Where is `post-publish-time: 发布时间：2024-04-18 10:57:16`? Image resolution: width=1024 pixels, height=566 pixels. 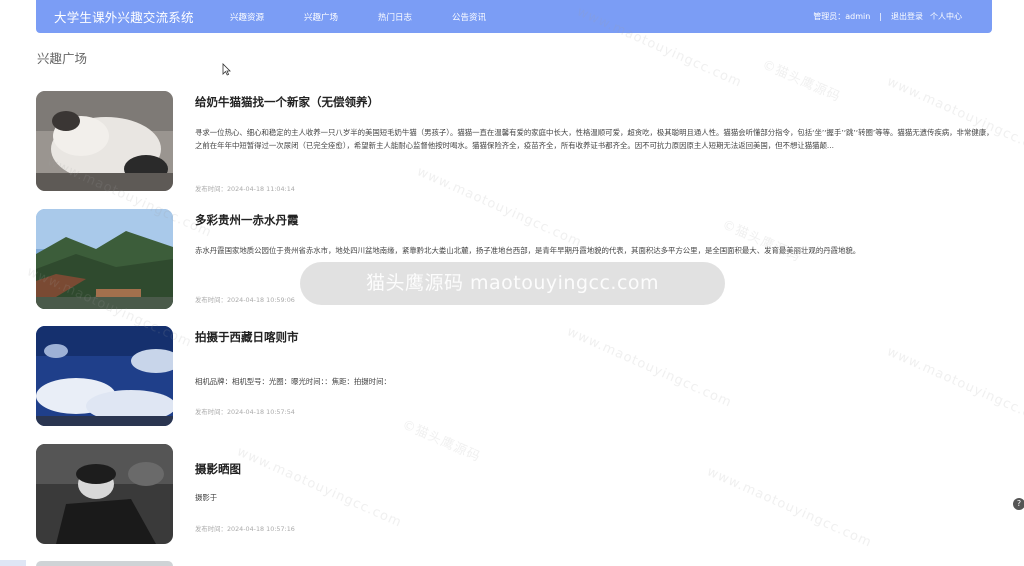 post-publish-time: 发布时间：2024-04-18 10:57:16 is located at coordinates (245, 529).